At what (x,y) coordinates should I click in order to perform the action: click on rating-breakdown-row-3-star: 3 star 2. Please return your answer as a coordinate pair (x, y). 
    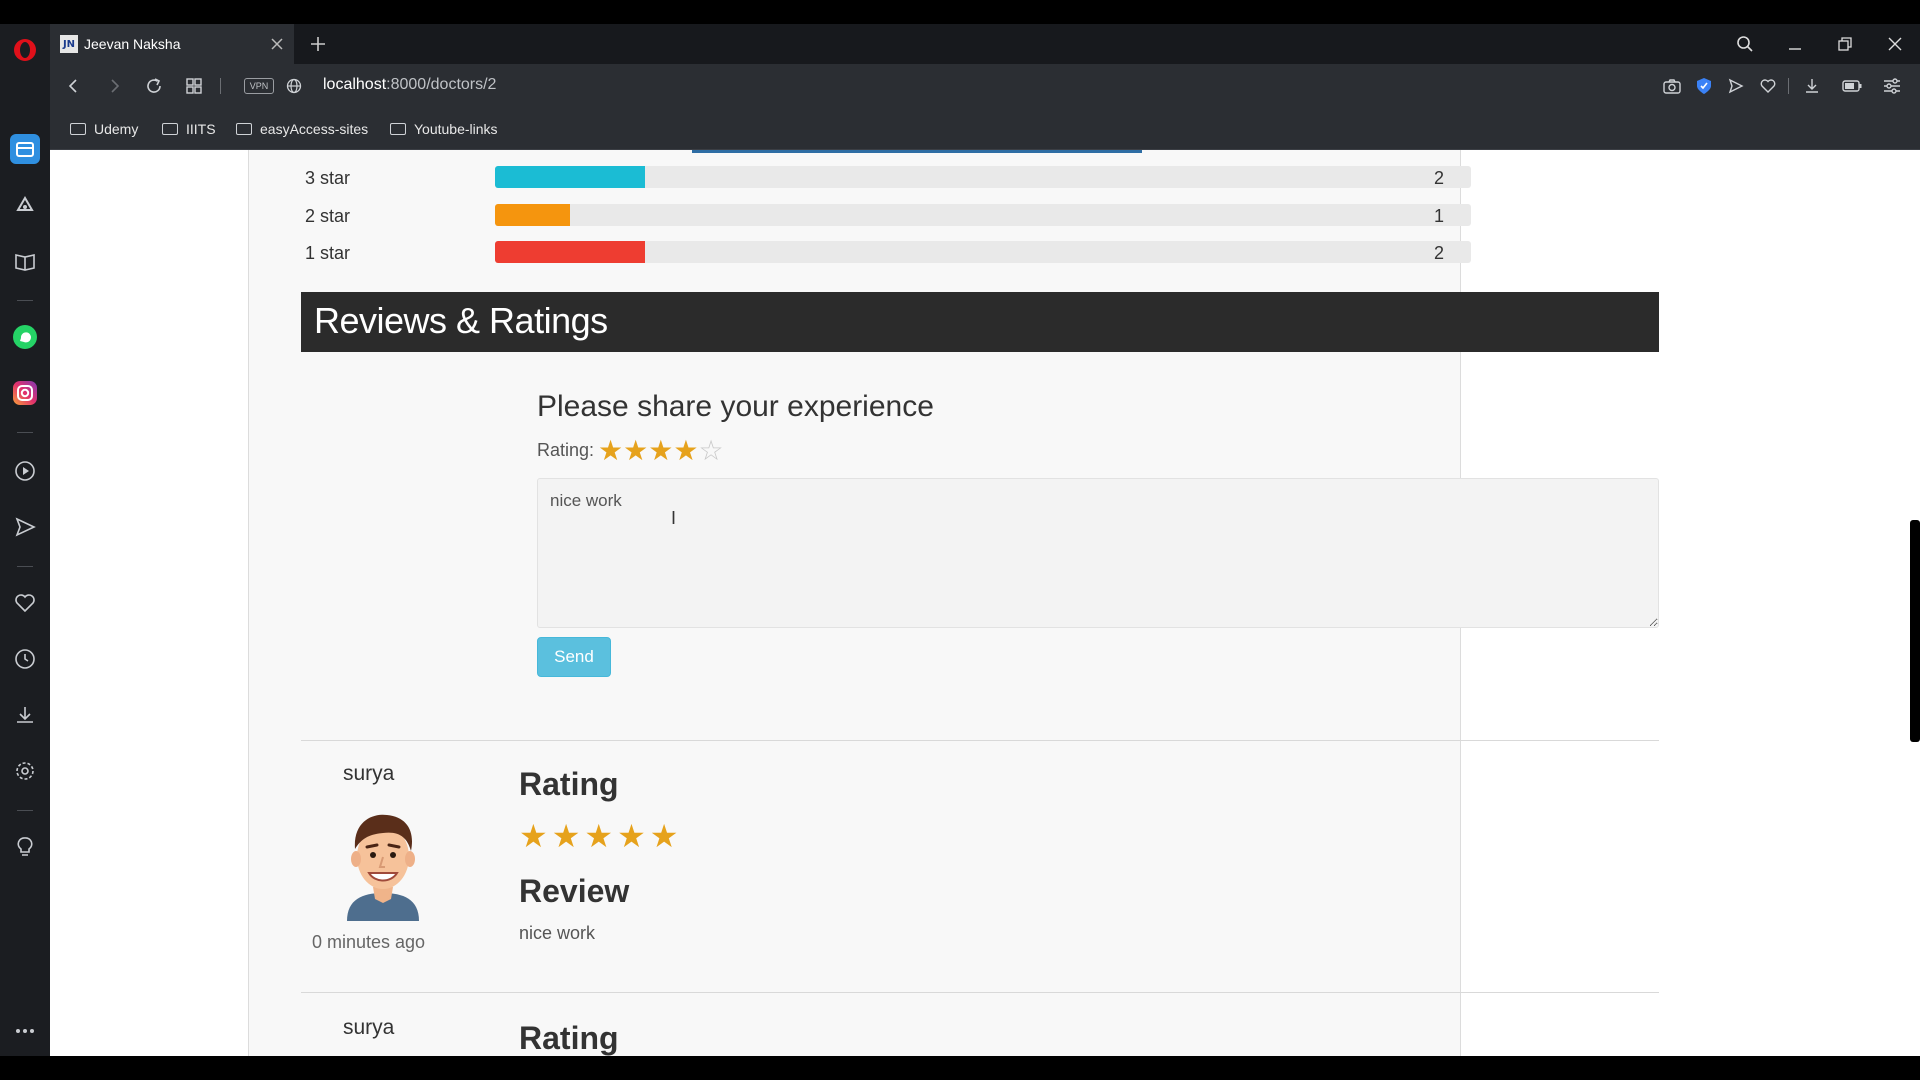
    Looking at the image, I should click on (860, 178).